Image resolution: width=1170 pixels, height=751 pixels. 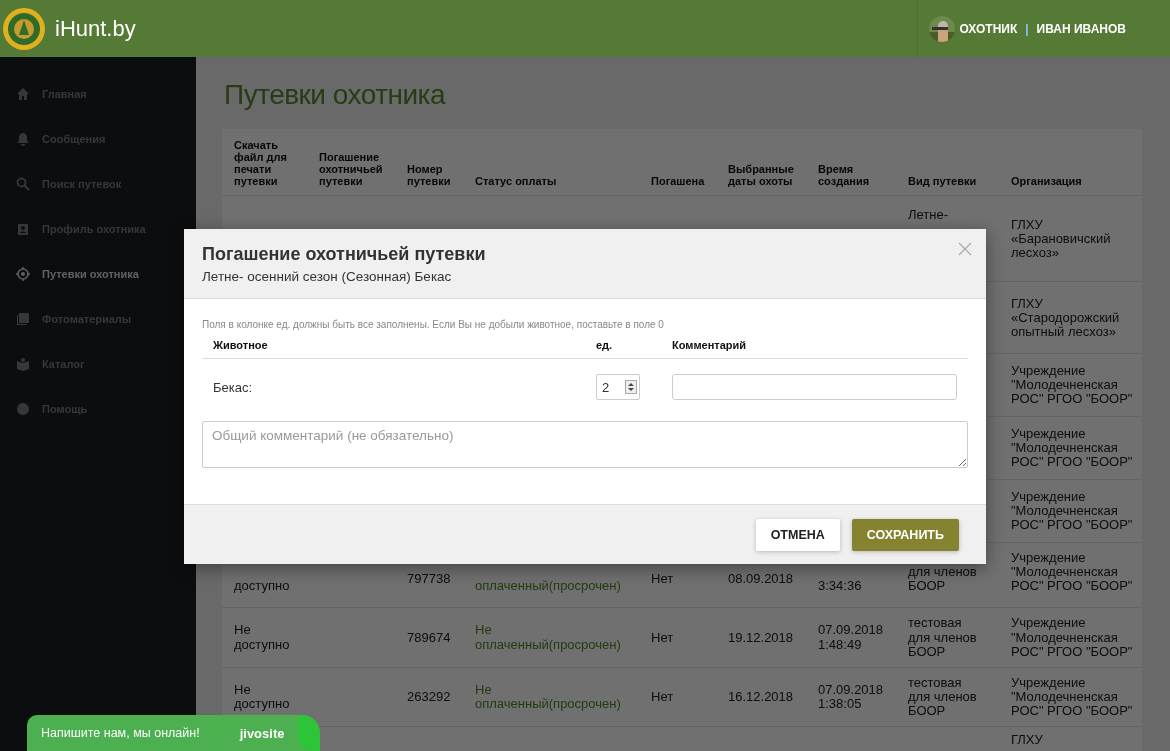 I want to click on column-header: Погашение охотничьей путевки, so click(x=351, y=162).